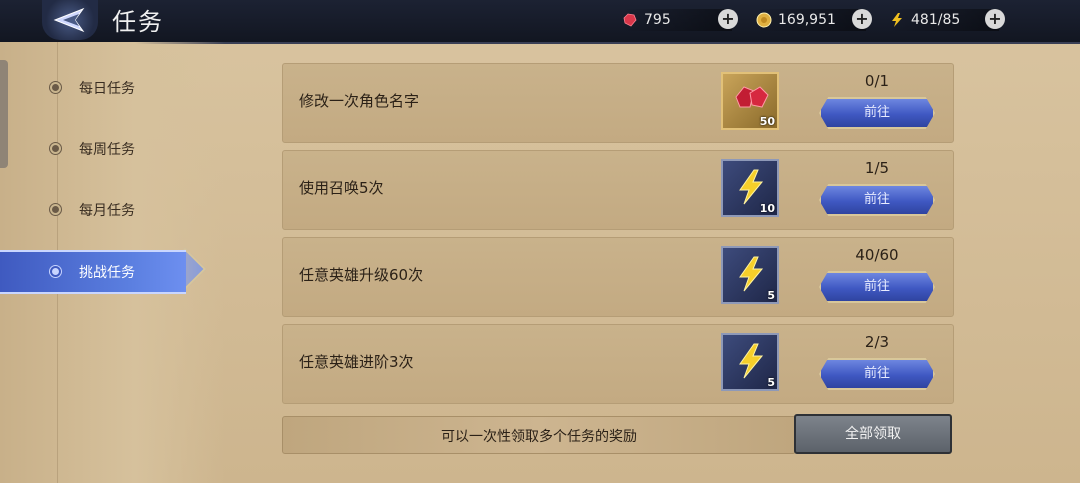 This screenshot has height=483, width=1080. Describe the element at coordinates (877, 81) in the screenshot. I see `task-progress: 0/1` at that location.